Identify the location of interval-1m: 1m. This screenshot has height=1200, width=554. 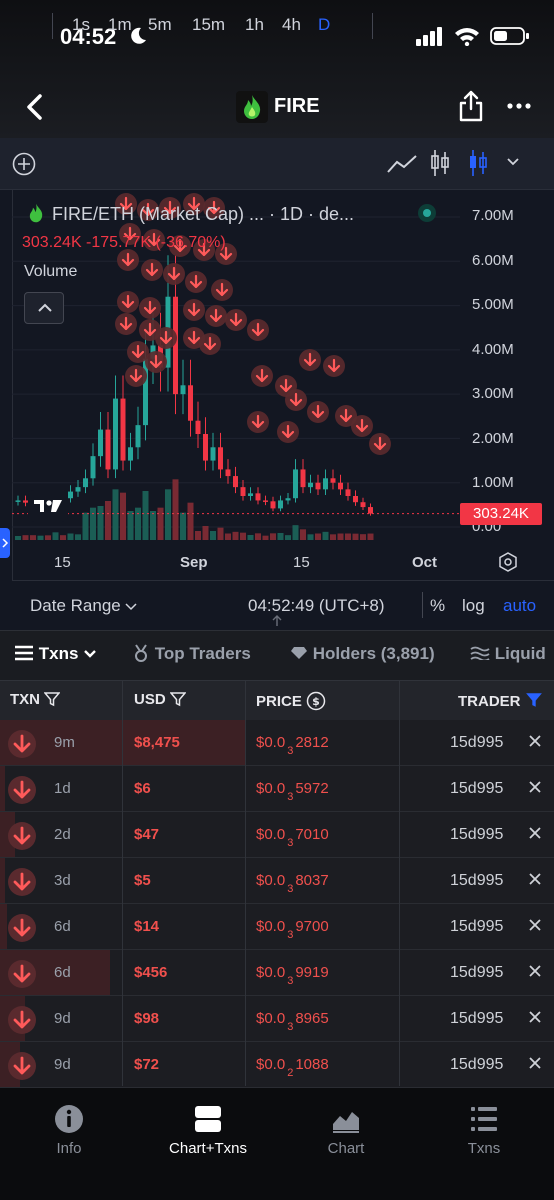
(120, 25).